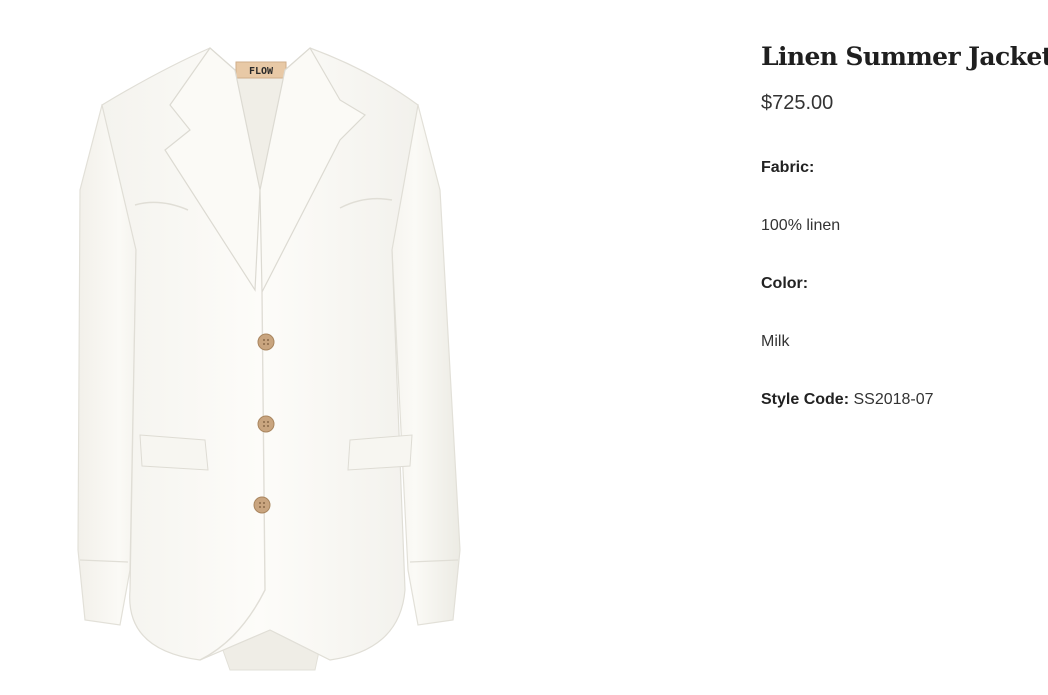 The height and width of the screenshot is (695, 1048). What do you see at coordinates (261, 71) in the screenshot?
I see `brand-label-text: FLOW` at bounding box center [261, 71].